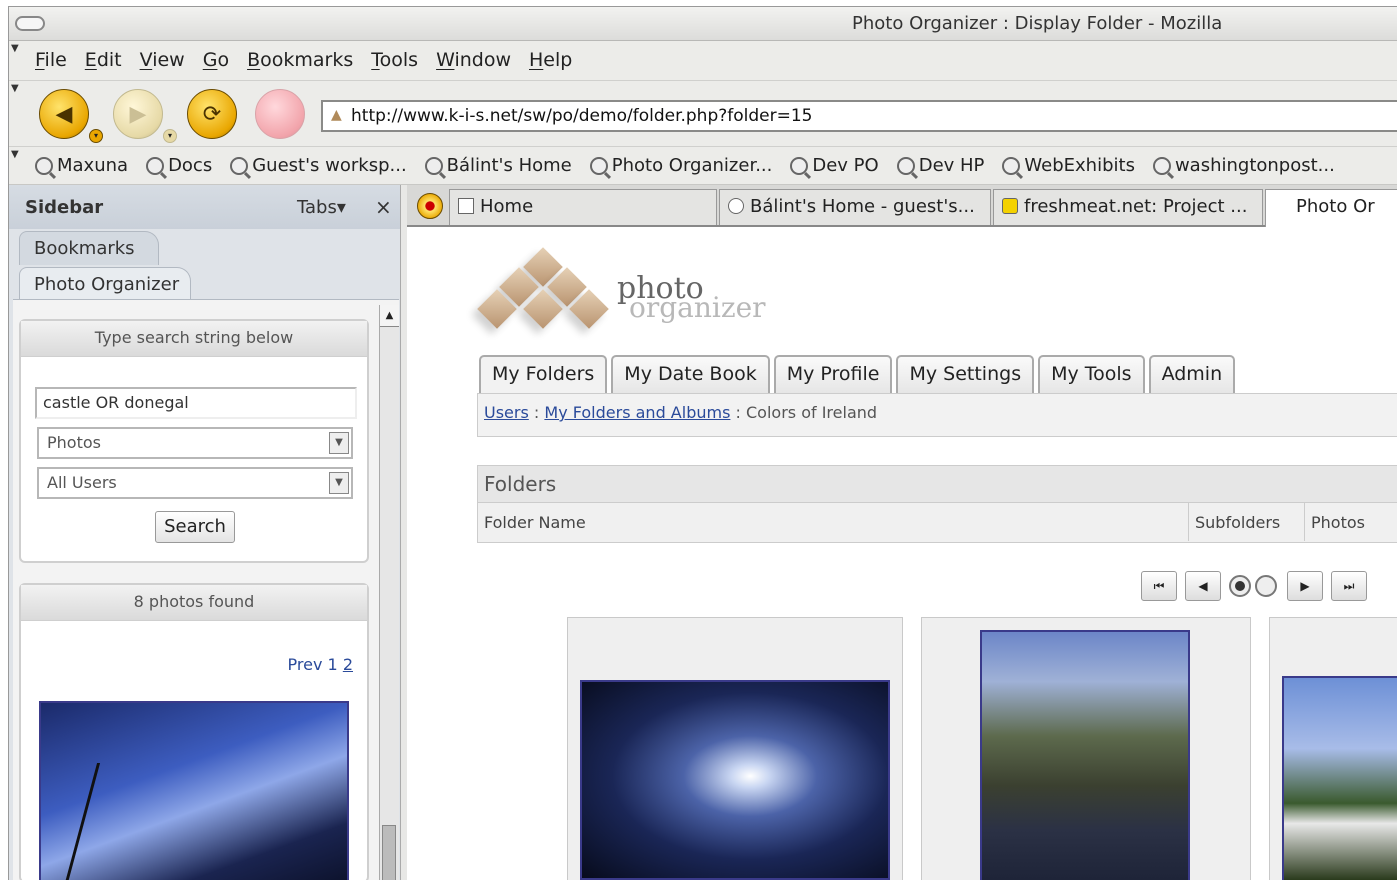 Image resolution: width=1397 pixels, height=880 pixels. What do you see at coordinates (940, 165) in the screenshot?
I see `bookmark-dev-hp: Dev HP` at bounding box center [940, 165].